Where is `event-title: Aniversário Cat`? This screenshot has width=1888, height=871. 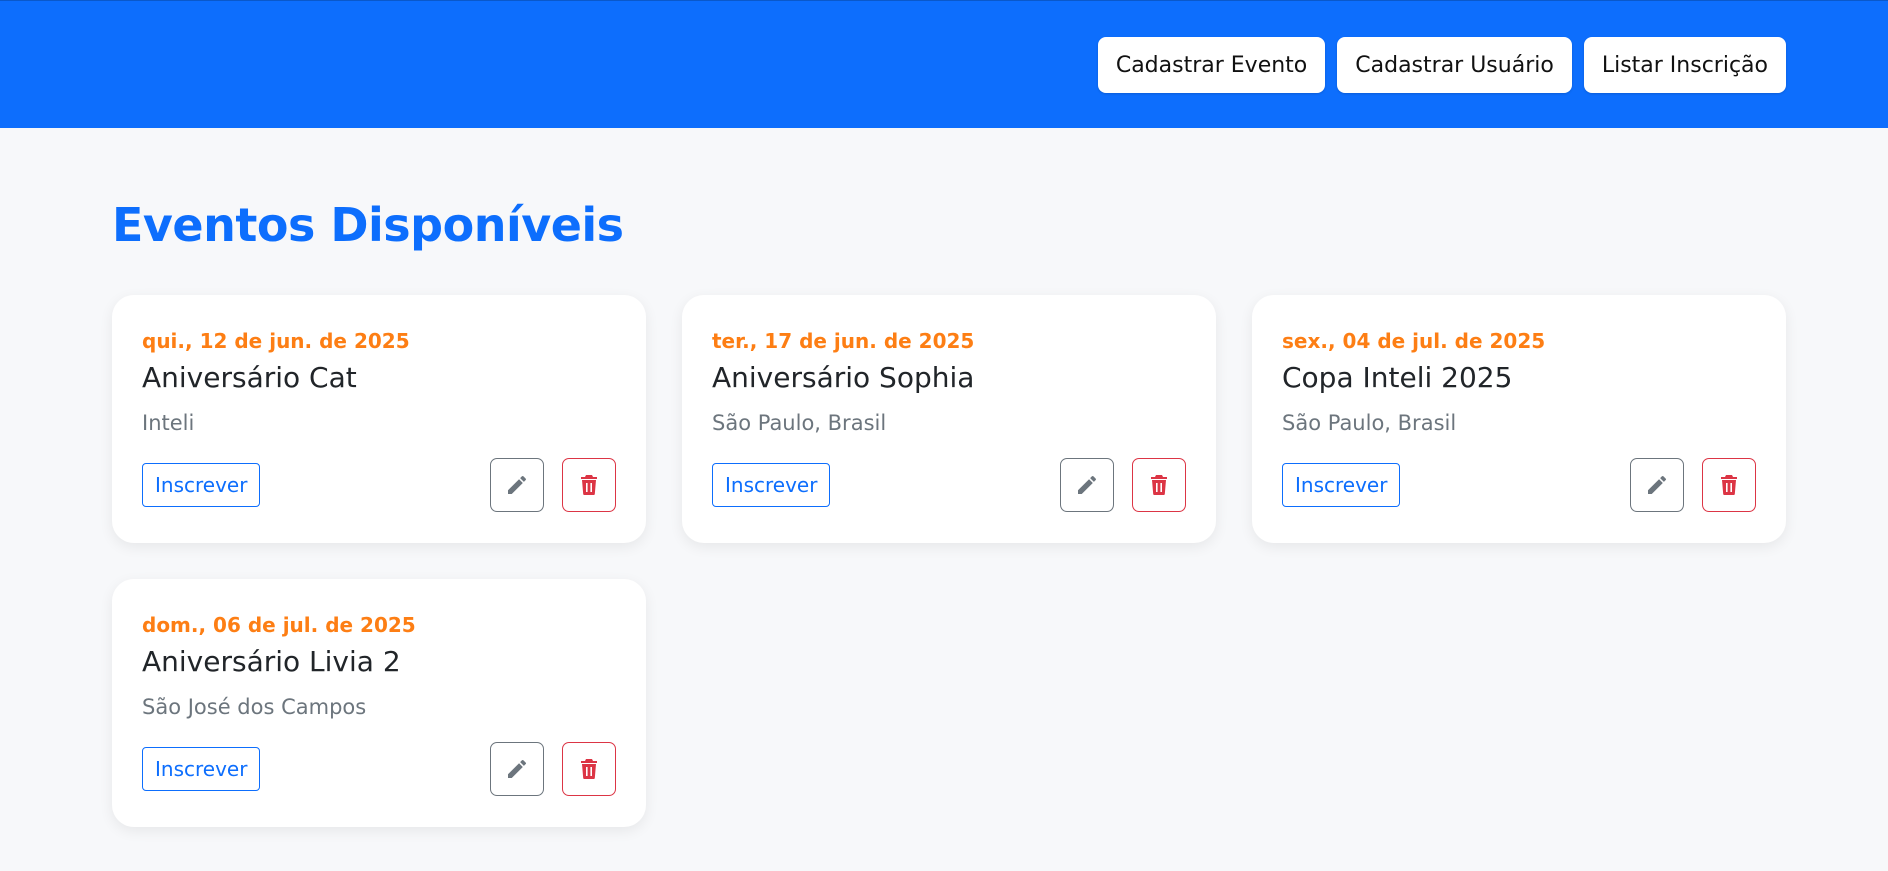
event-title: Aniversário Cat is located at coordinates (249, 377).